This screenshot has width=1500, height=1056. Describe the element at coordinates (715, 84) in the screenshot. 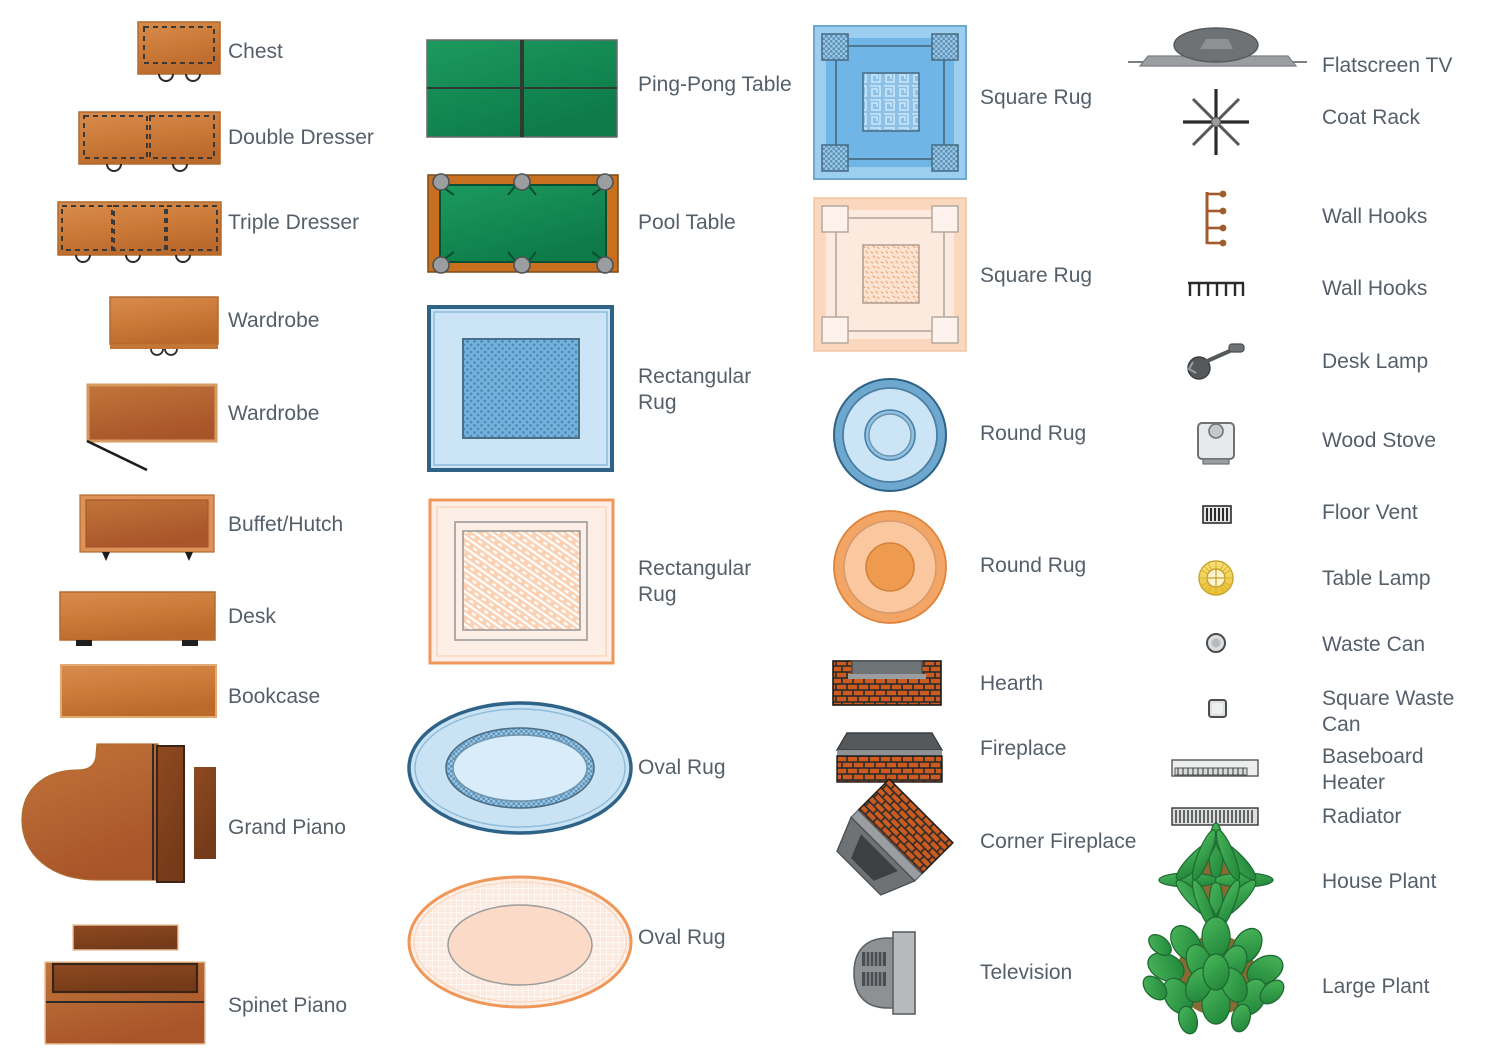

I see `label-ping-pong-table: Ping-Pong Table` at that location.